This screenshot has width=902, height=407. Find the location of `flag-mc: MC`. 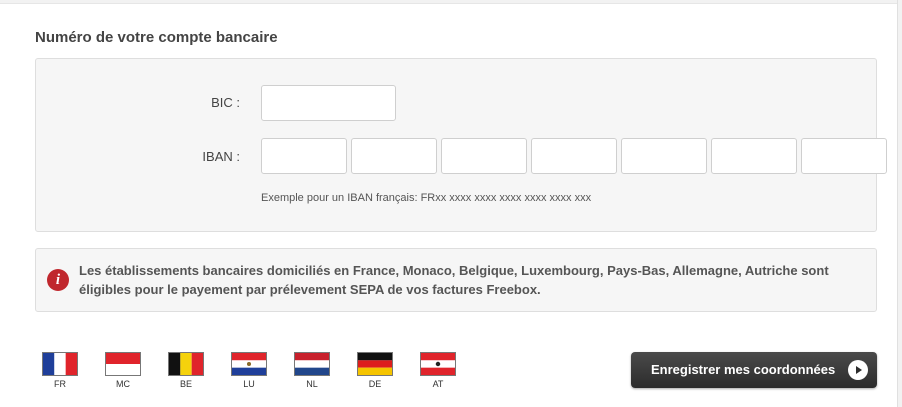

flag-mc: MC is located at coordinates (123, 370).